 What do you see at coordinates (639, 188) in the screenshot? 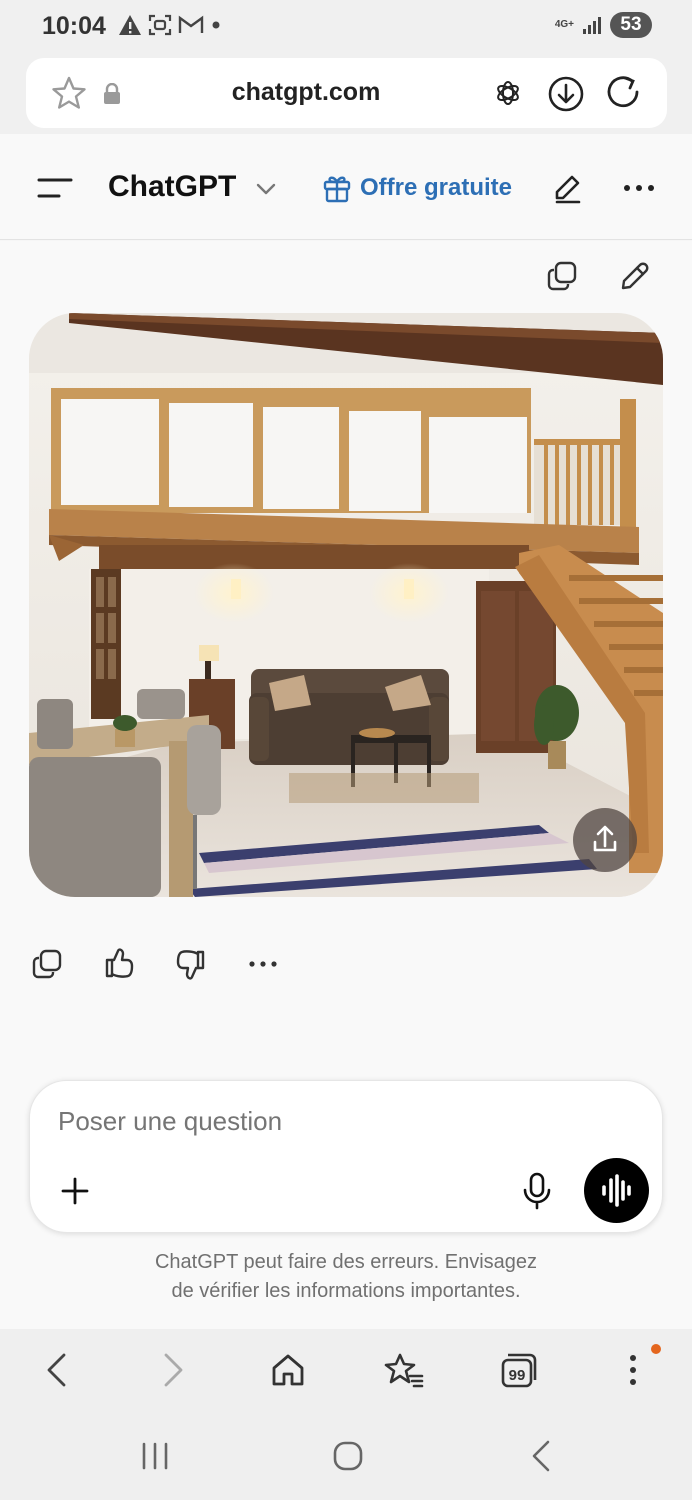
I see `more-icon` at bounding box center [639, 188].